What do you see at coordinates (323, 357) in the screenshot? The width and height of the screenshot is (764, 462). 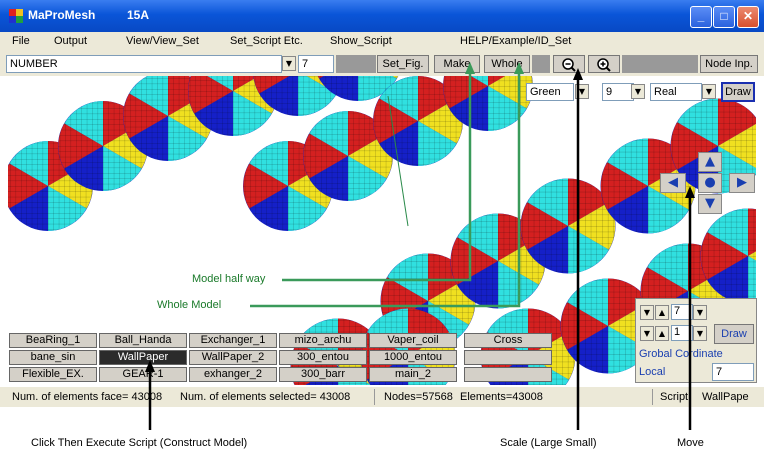 I see `script-300-entou: 300_entou` at bounding box center [323, 357].